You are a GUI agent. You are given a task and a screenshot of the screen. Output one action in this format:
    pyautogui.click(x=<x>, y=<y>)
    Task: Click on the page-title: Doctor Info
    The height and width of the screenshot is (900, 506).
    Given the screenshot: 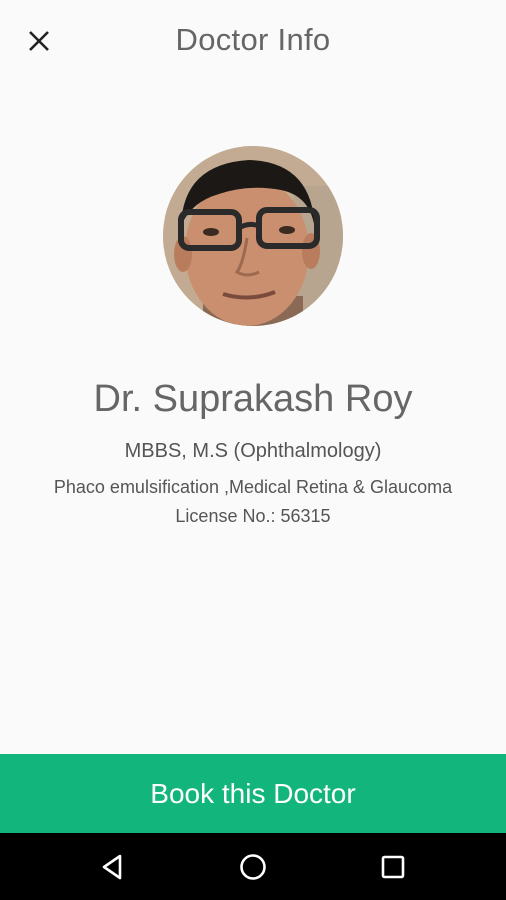 What is the action you would take?
    pyautogui.click(x=253, y=39)
    